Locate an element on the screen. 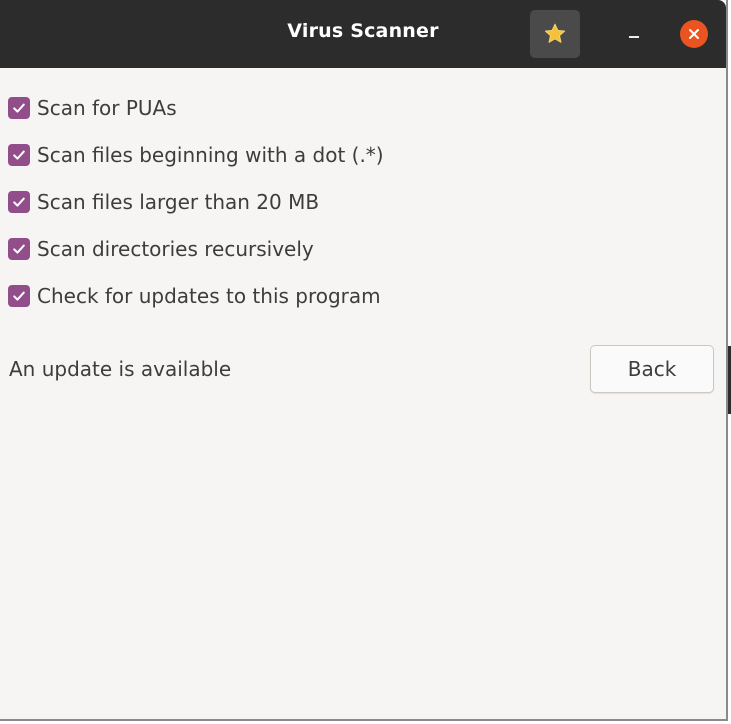 This screenshot has height=724, width=731. check-updates-label: Check for updates to this program is located at coordinates (209, 296).